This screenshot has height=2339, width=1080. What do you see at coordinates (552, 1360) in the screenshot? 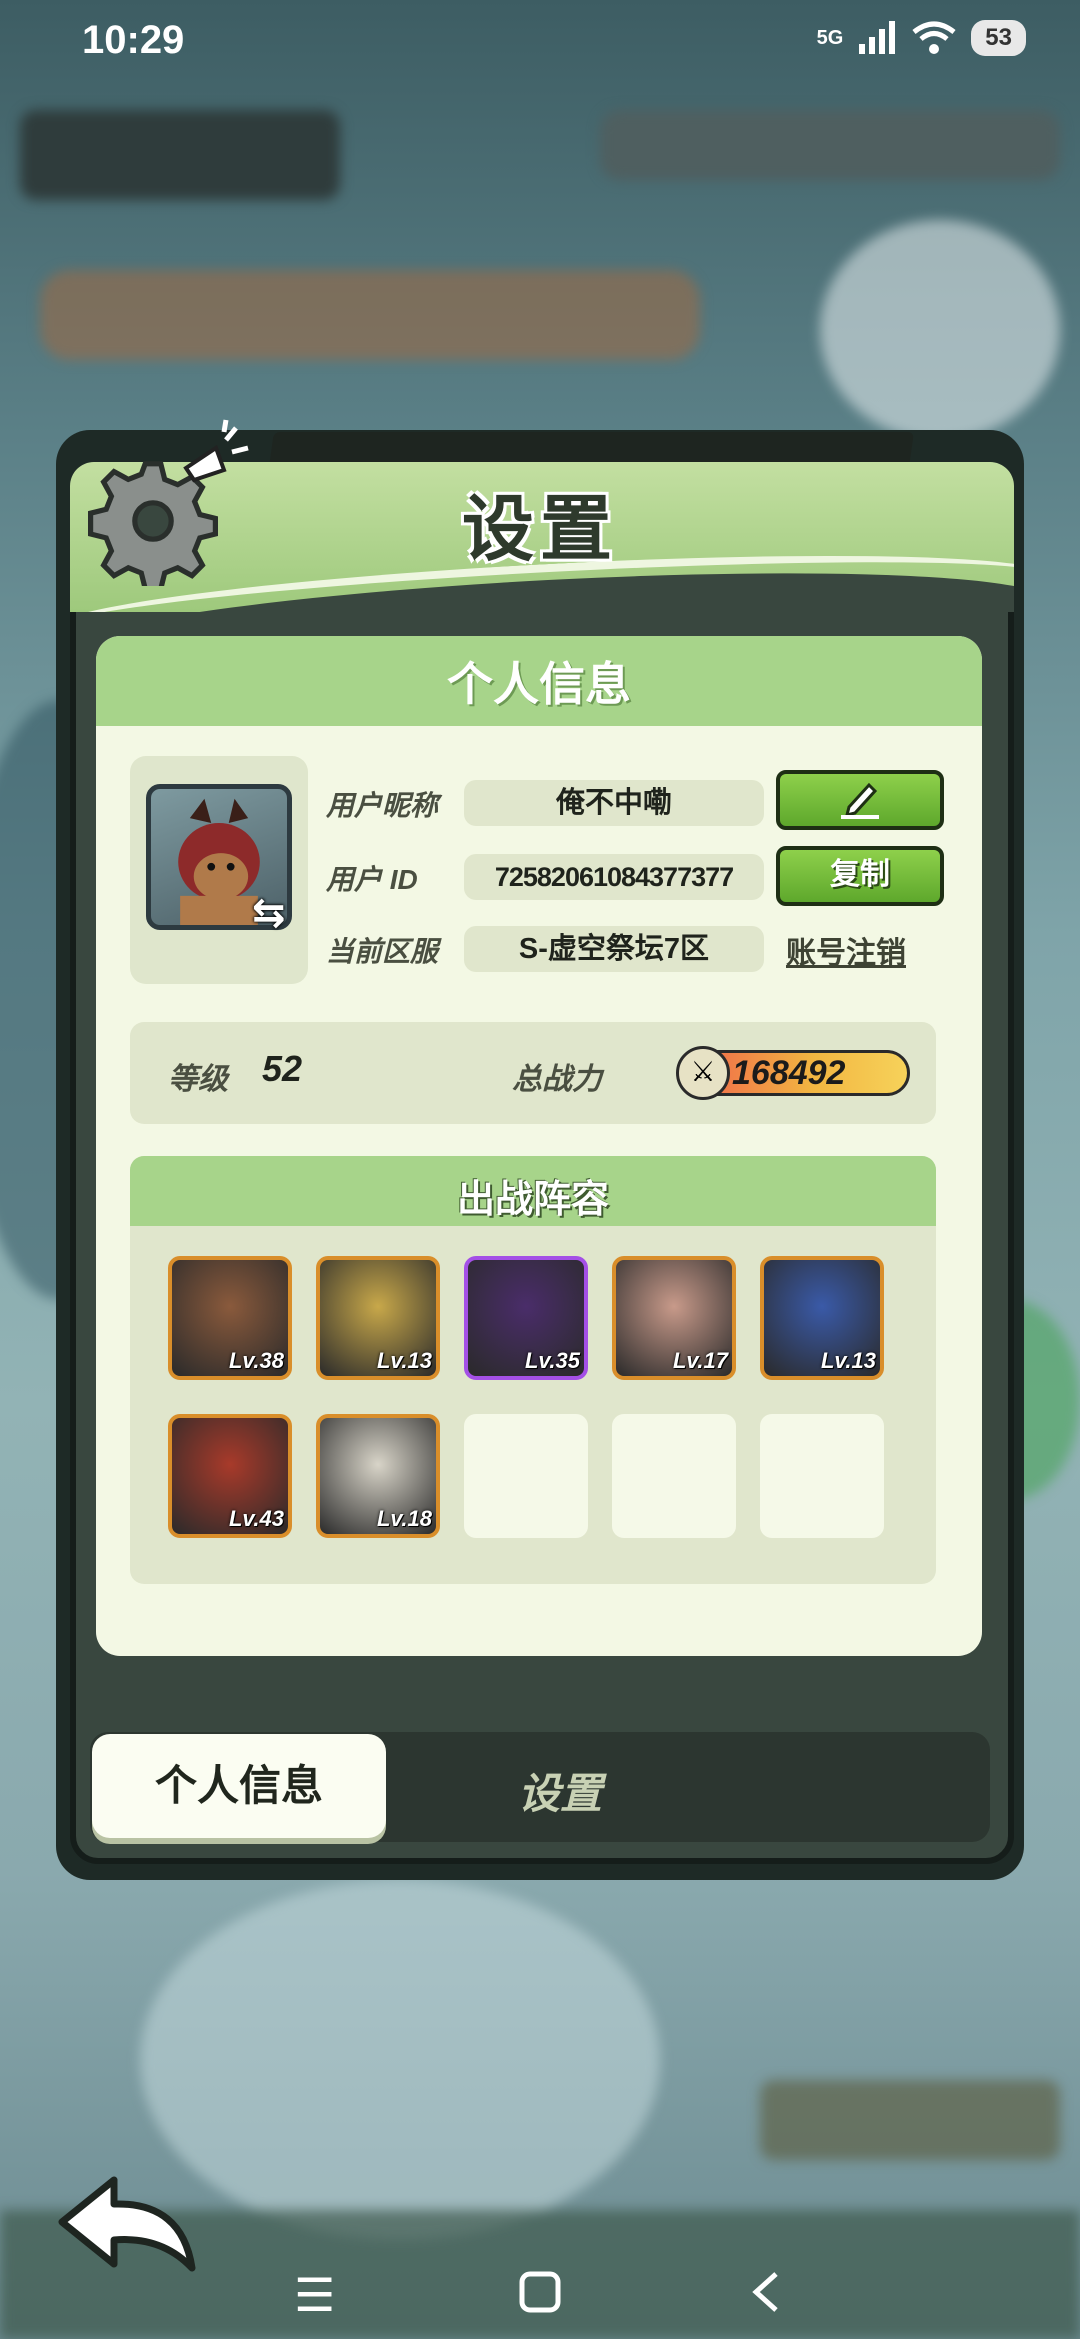
I see `hero-level: Lv.35` at bounding box center [552, 1360].